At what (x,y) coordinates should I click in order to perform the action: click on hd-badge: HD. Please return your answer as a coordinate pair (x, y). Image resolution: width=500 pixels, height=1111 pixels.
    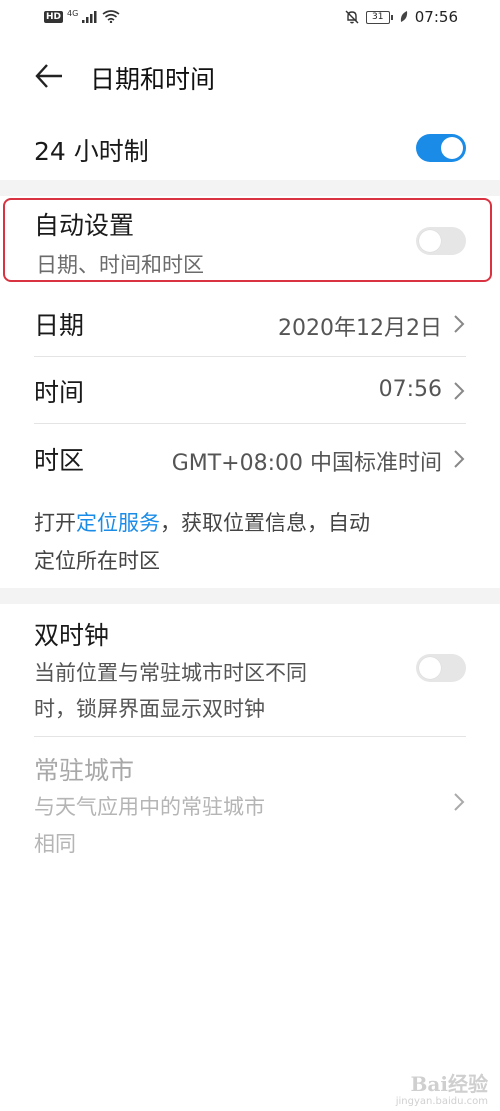
    Looking at the image, I should click on (54, 16).